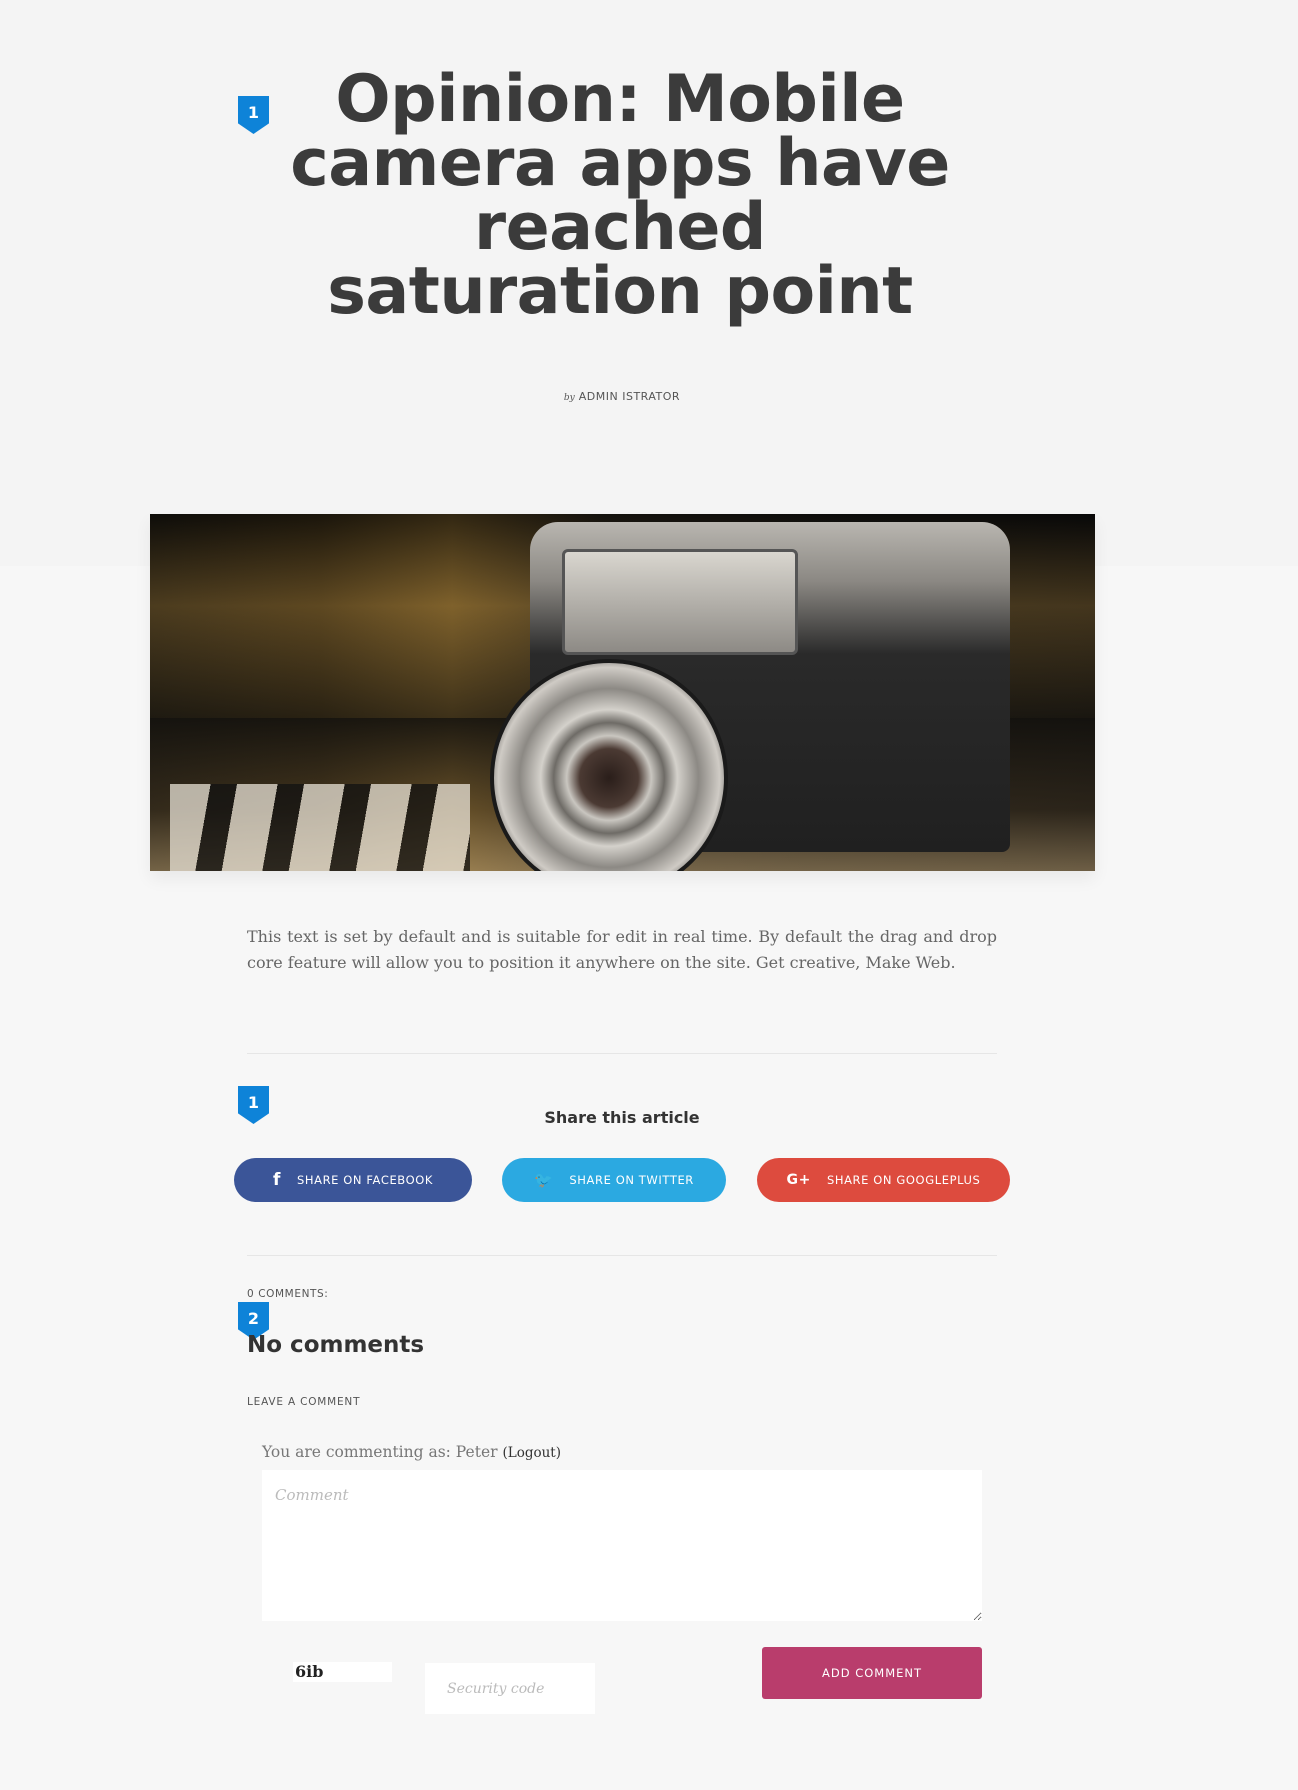 This screenshot has width=1298, height=1790. Describe the element at coordinates (622, 1545) in the screenshot. I see `comment-textarea` at that location.